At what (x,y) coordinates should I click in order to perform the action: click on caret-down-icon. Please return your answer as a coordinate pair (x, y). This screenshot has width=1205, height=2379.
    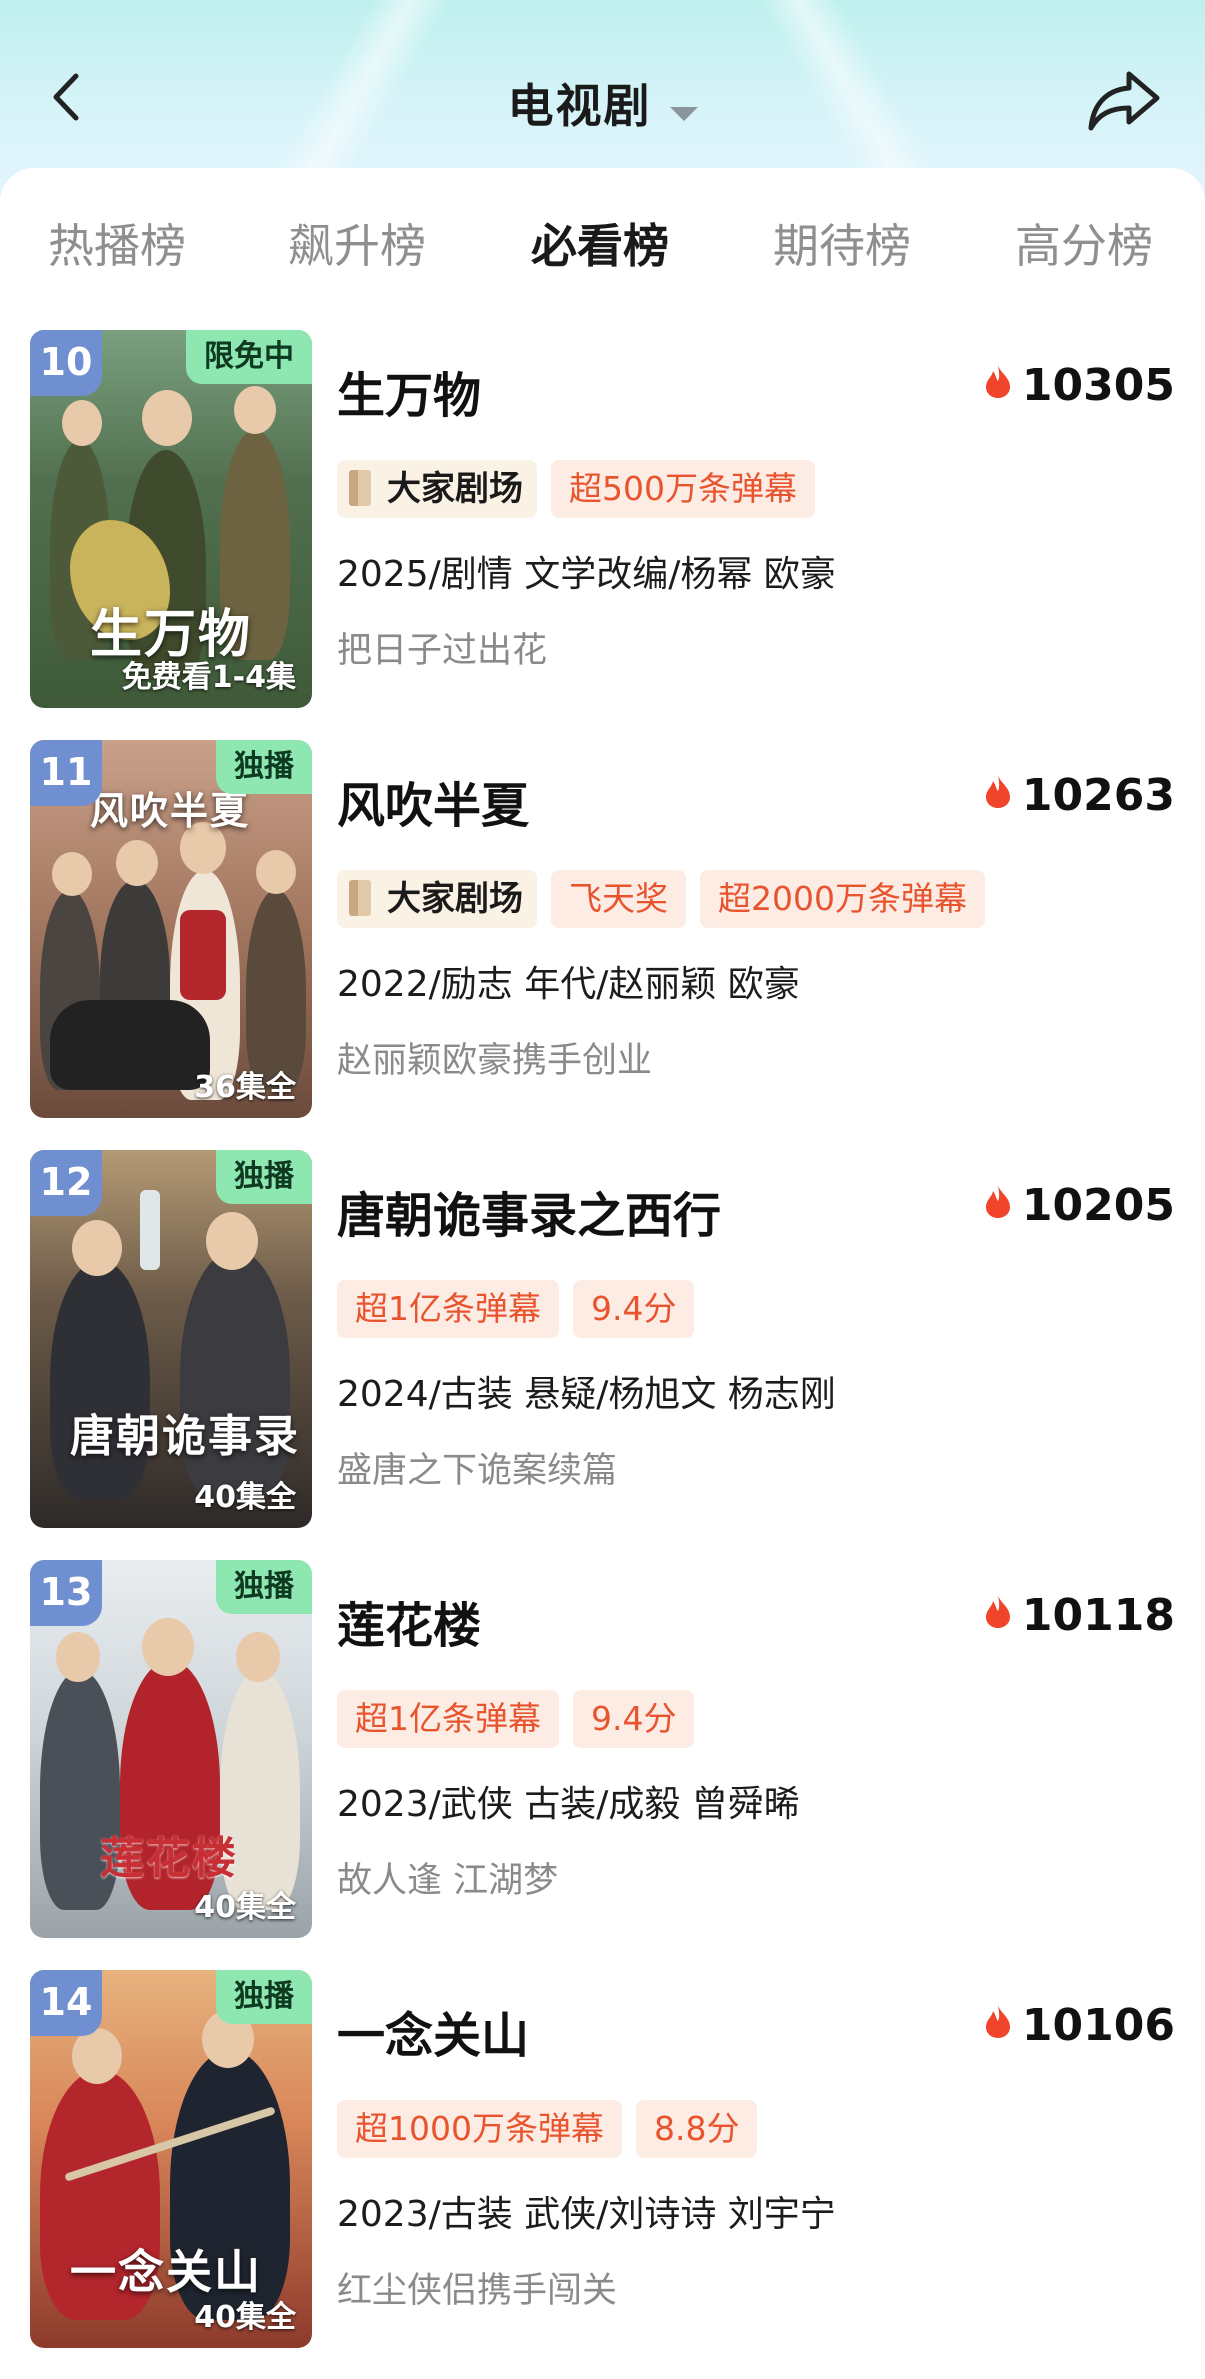
    Looking at the image, I should click on (683, 113).